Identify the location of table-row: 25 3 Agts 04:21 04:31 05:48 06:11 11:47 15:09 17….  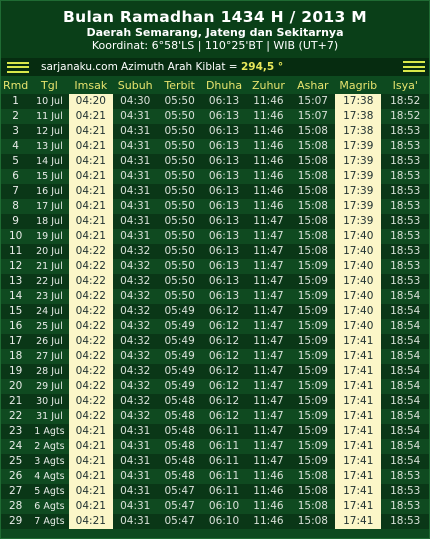
(215, 461).